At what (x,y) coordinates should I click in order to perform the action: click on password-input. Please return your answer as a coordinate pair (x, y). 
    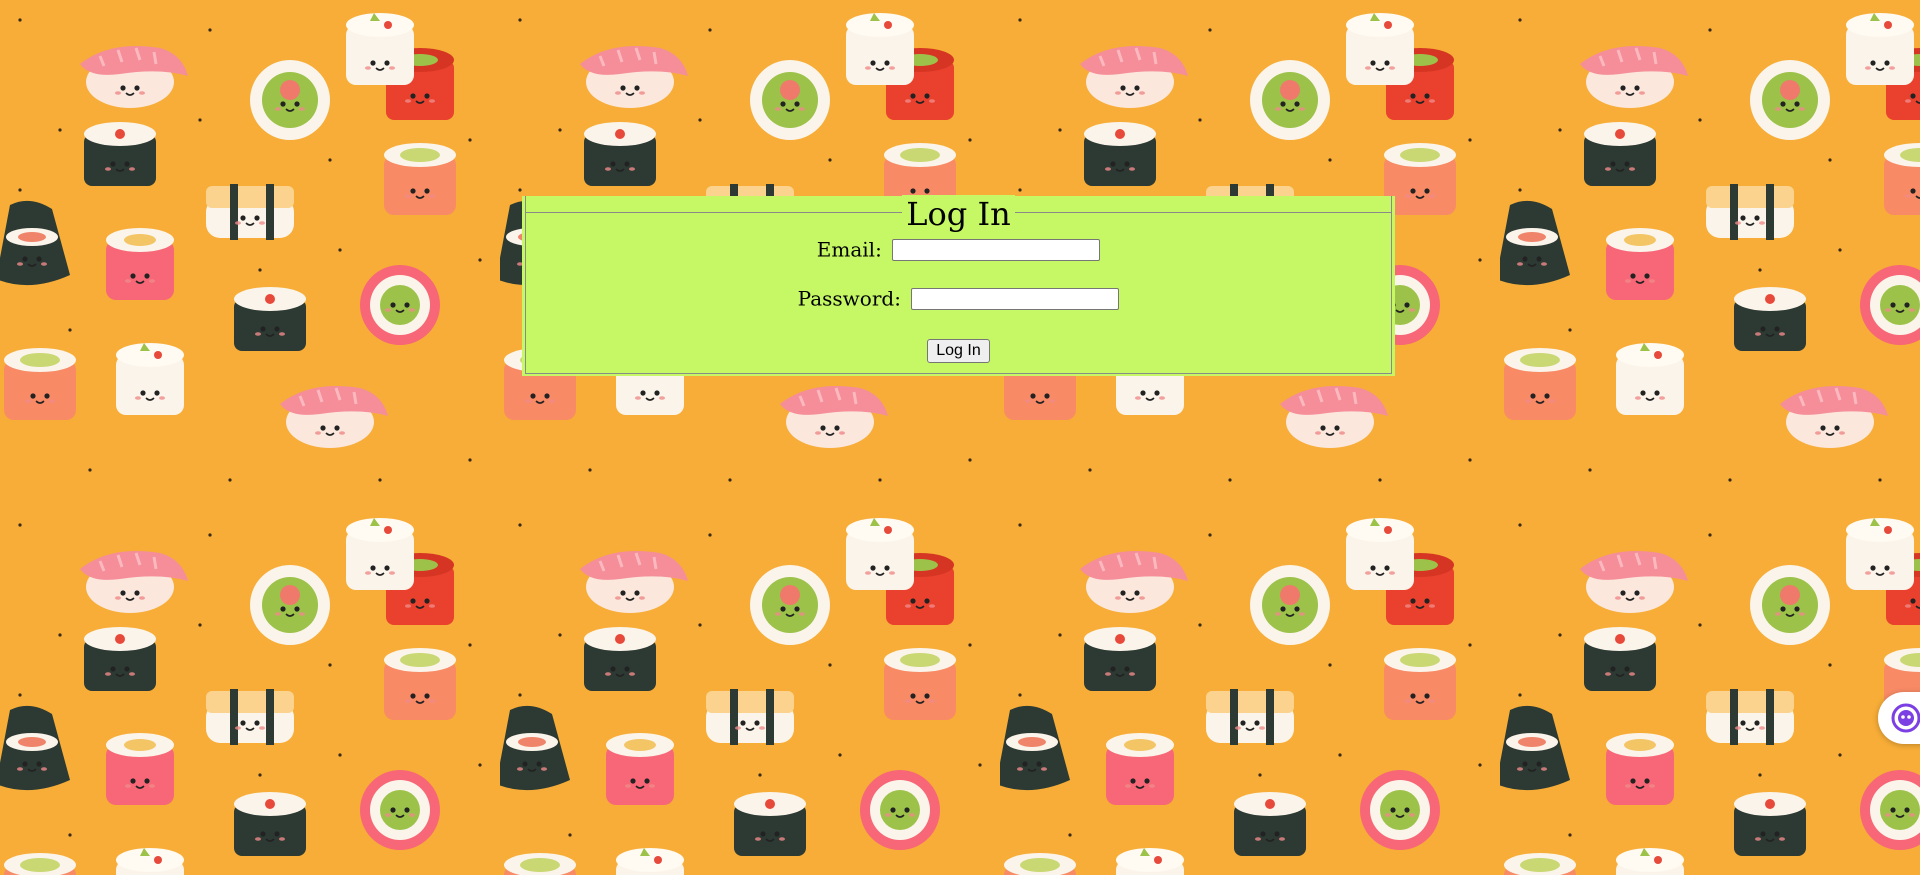
    Looking at the image, I should click on (1015, 298).